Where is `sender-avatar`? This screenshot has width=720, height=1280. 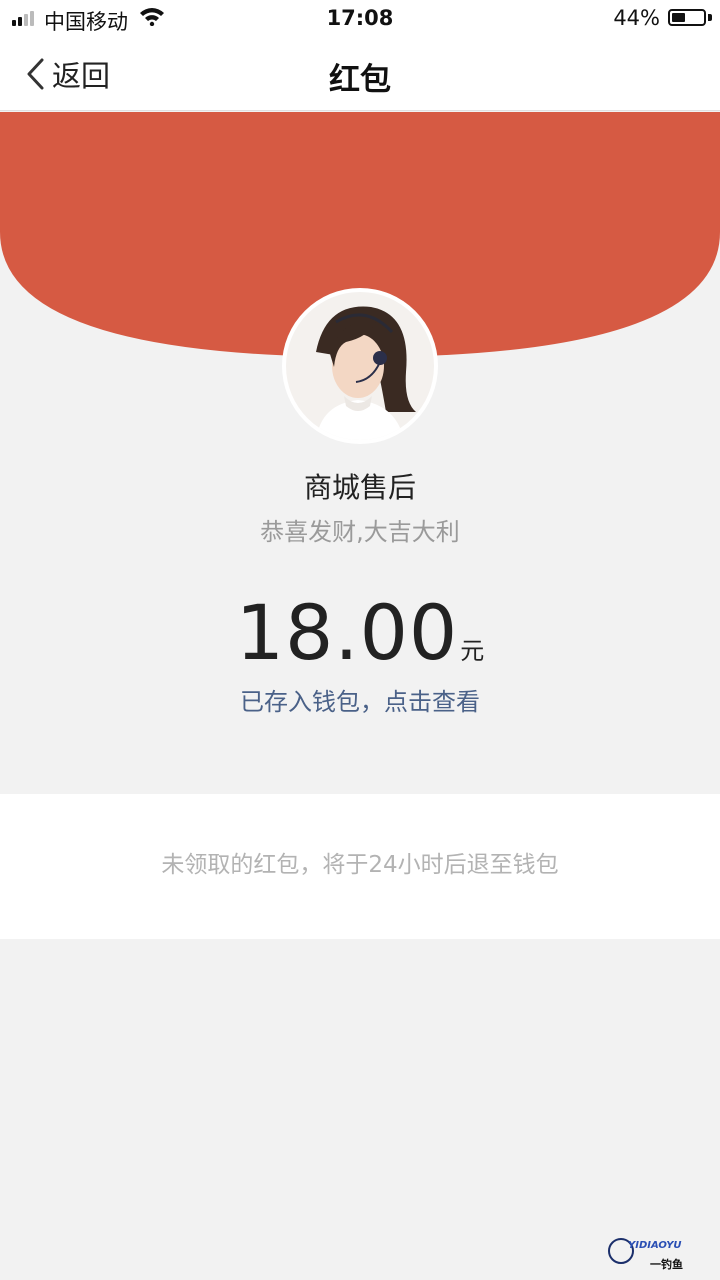 sender-avatar is located at coordinates (360, 366).